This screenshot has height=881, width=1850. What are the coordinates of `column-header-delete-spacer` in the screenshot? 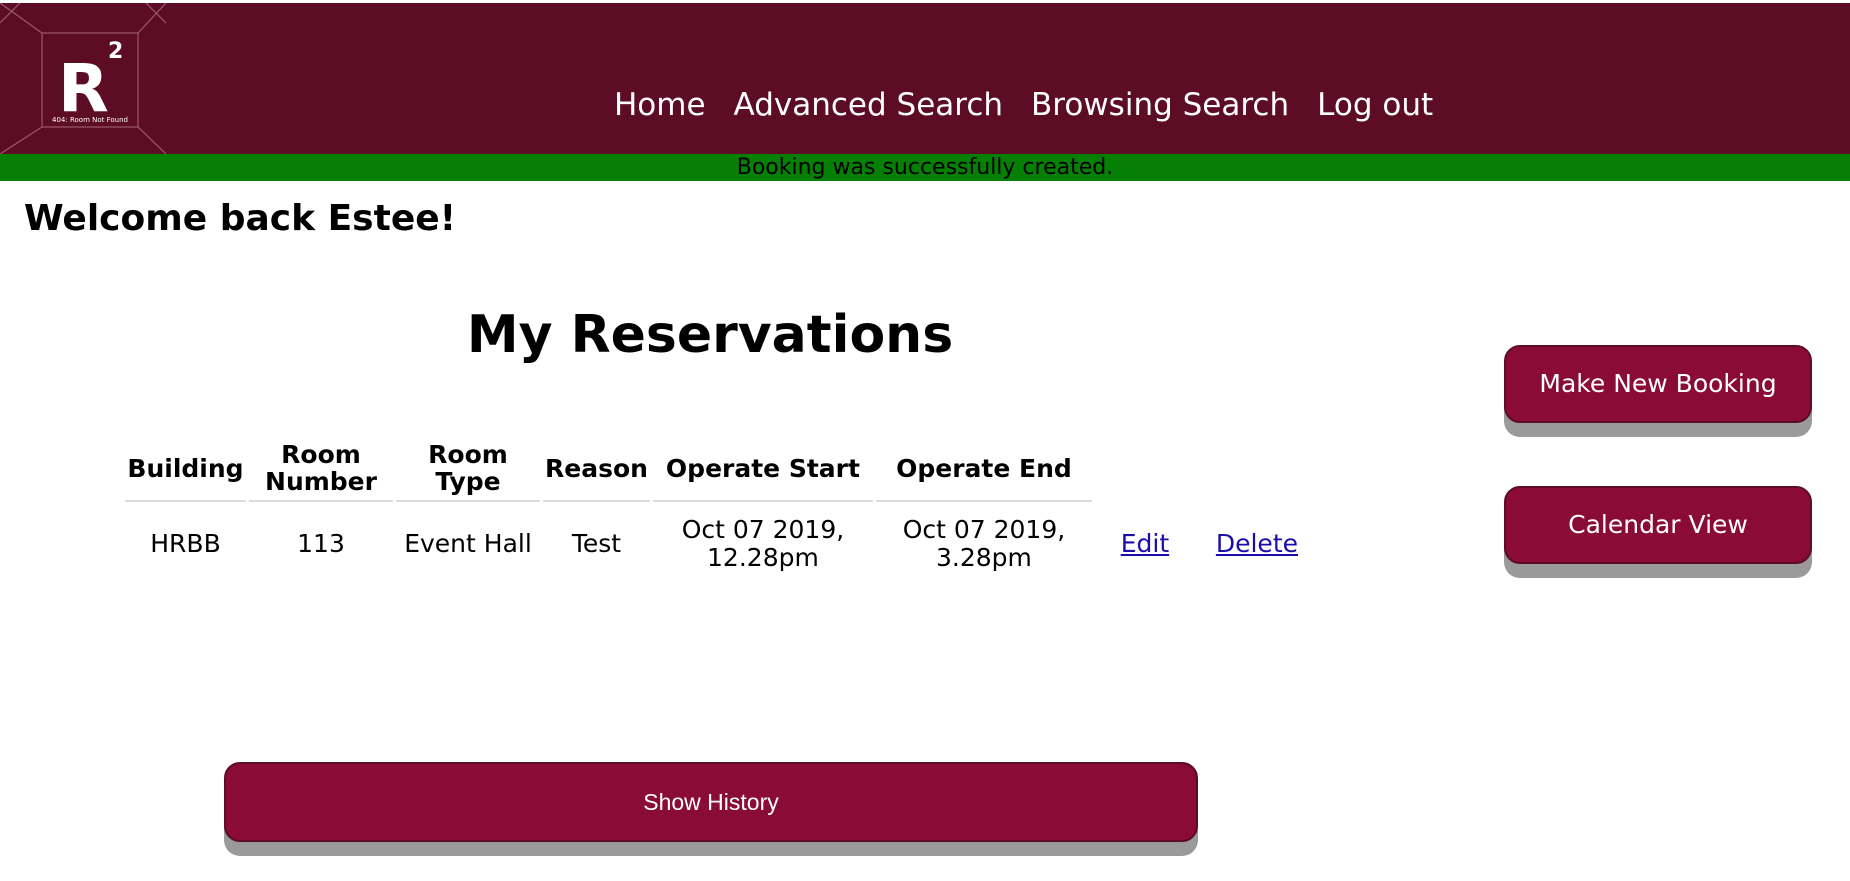 It's located at (1257, 469).